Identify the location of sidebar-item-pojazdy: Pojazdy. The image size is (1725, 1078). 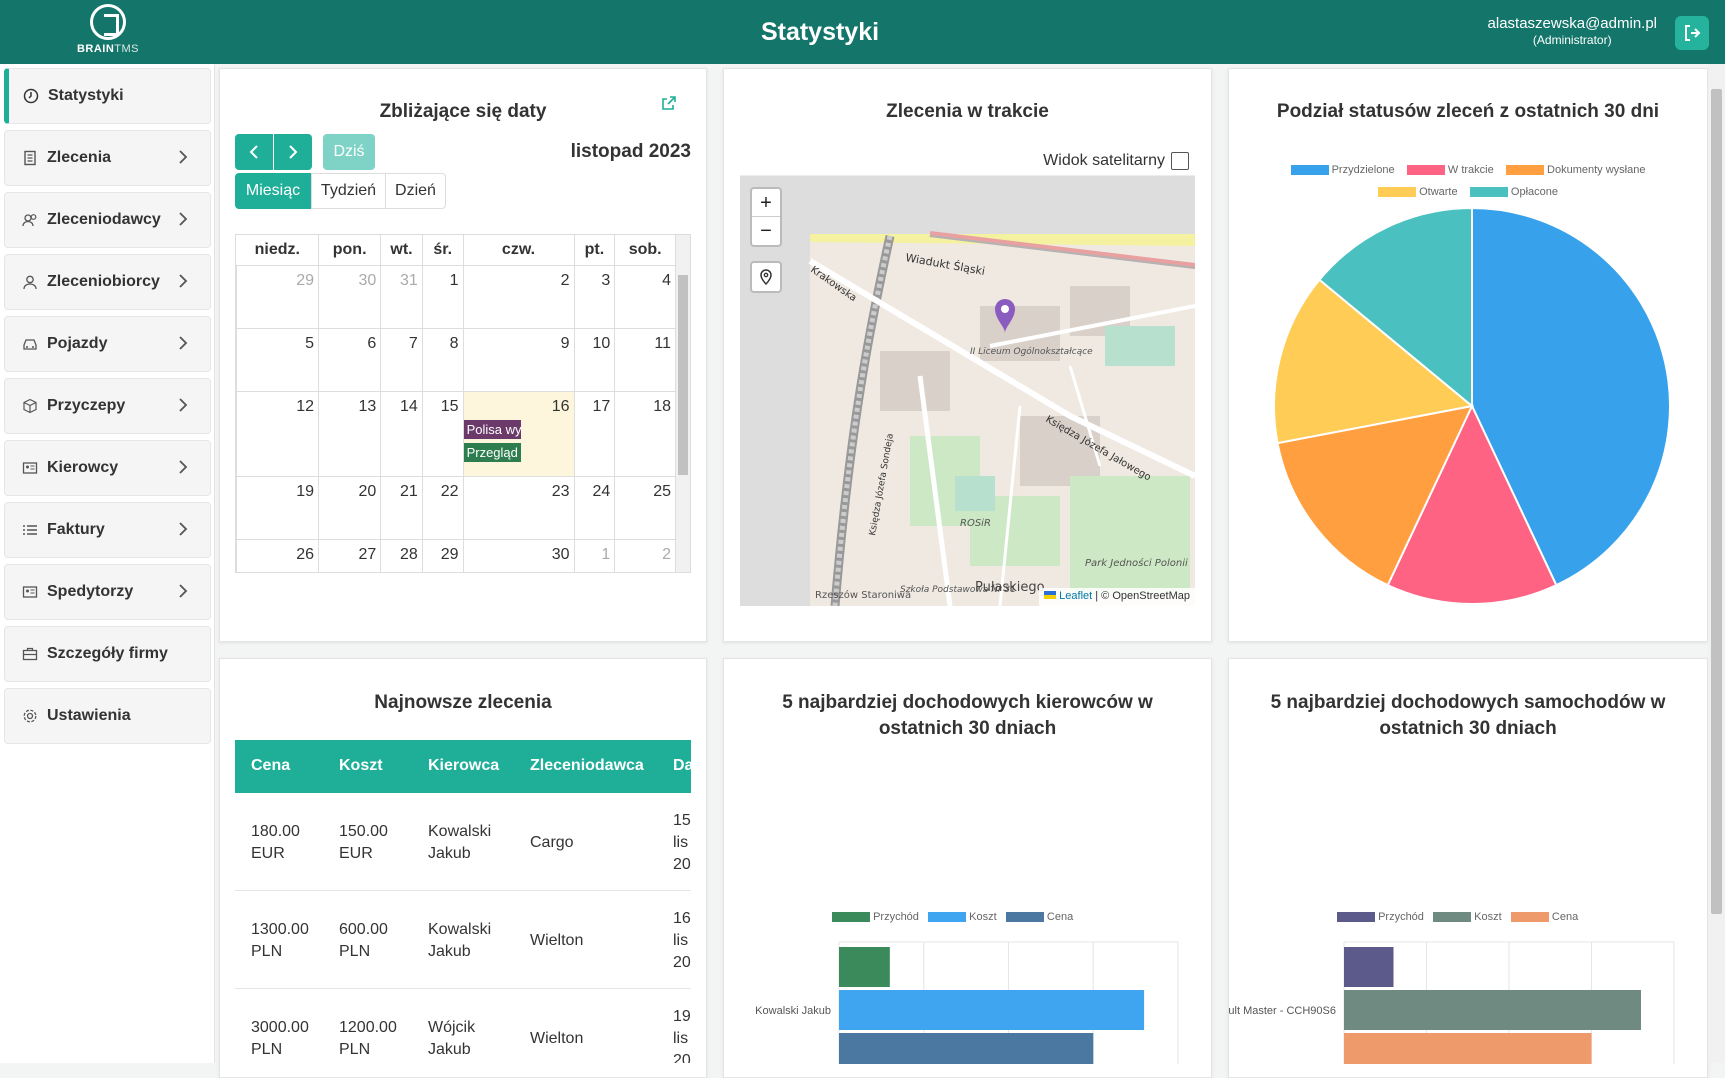
(107, 344).